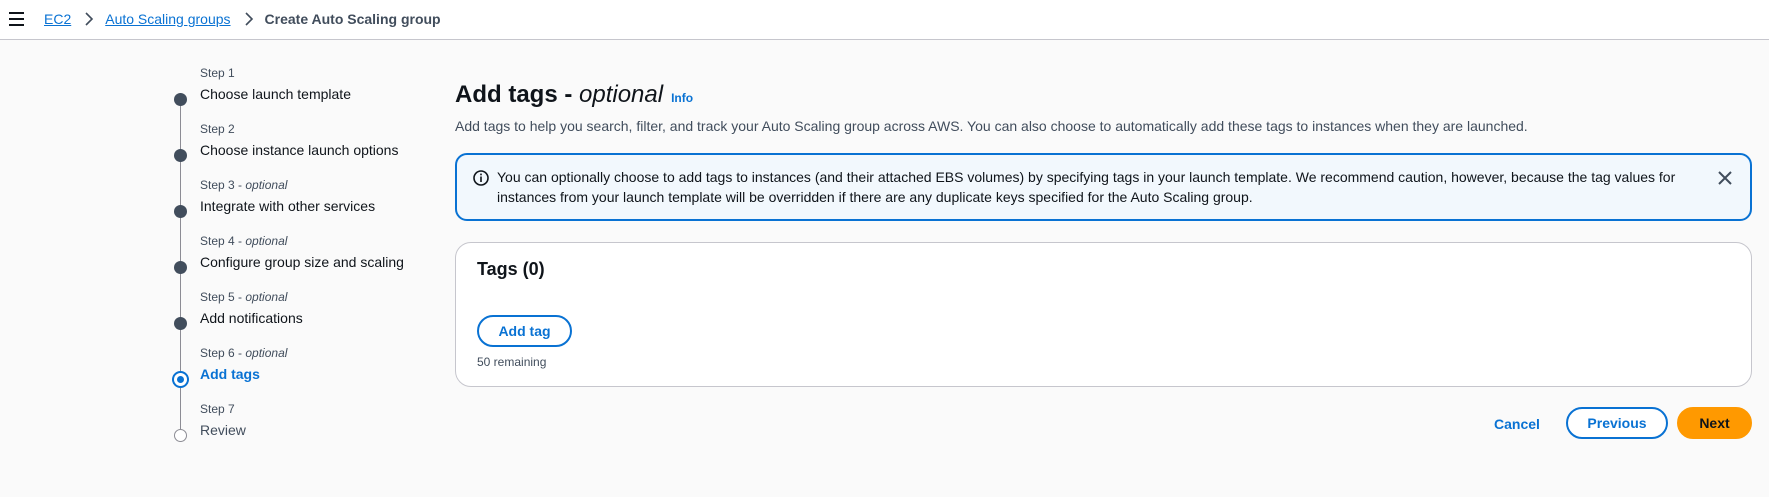  Describe the element at coordinates (1714, 423) in the screenshot. I see `next-button: Next` at that location.